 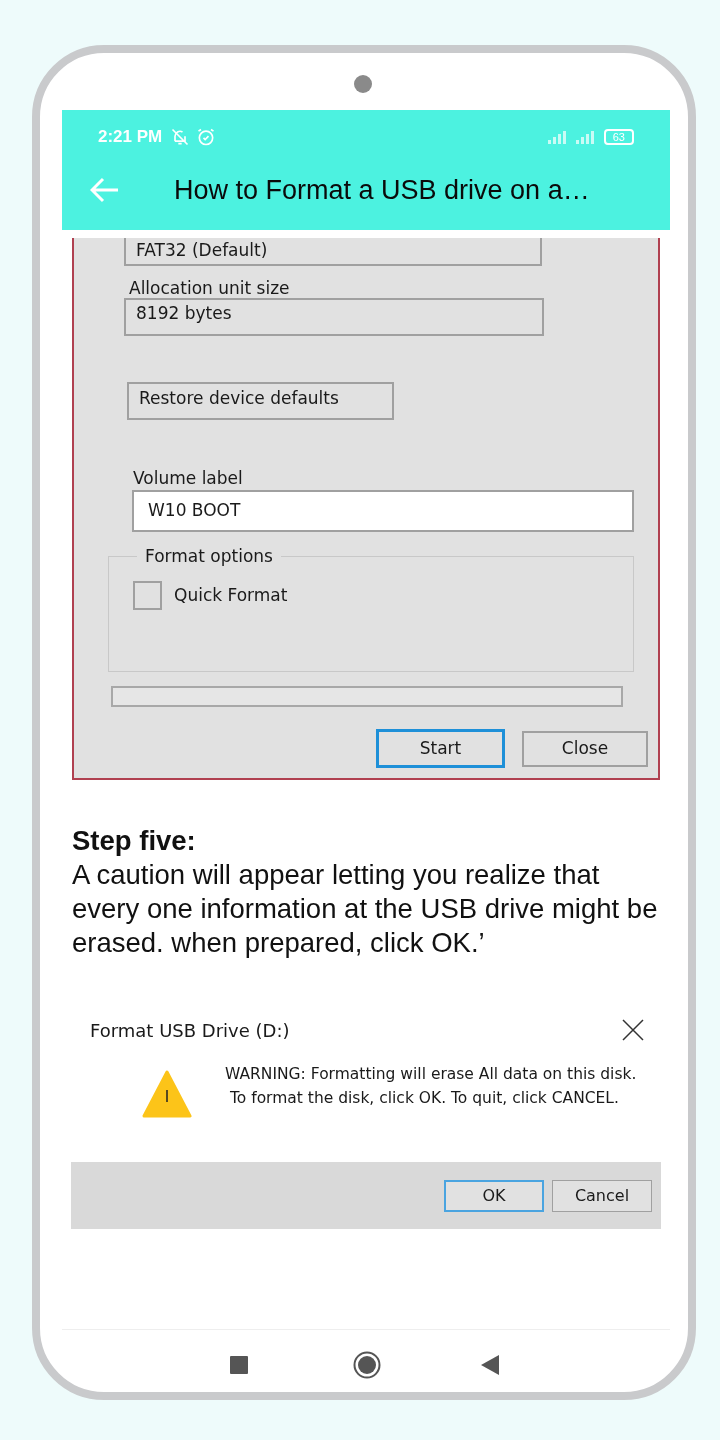 I want to click on dialog-button: Close, so click(x=585, y=748).